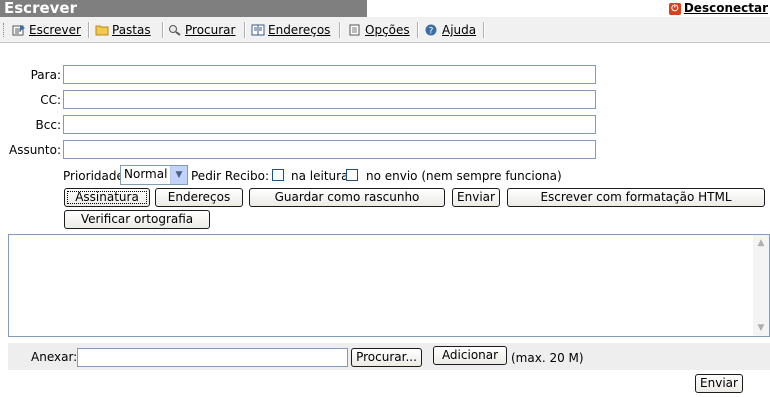 Image resolution: width=770 pixels, height=397 pixels. Describe the element at coordinates (278, 175) in the screenshot. I see `read-receipt-checkbox` at that location.